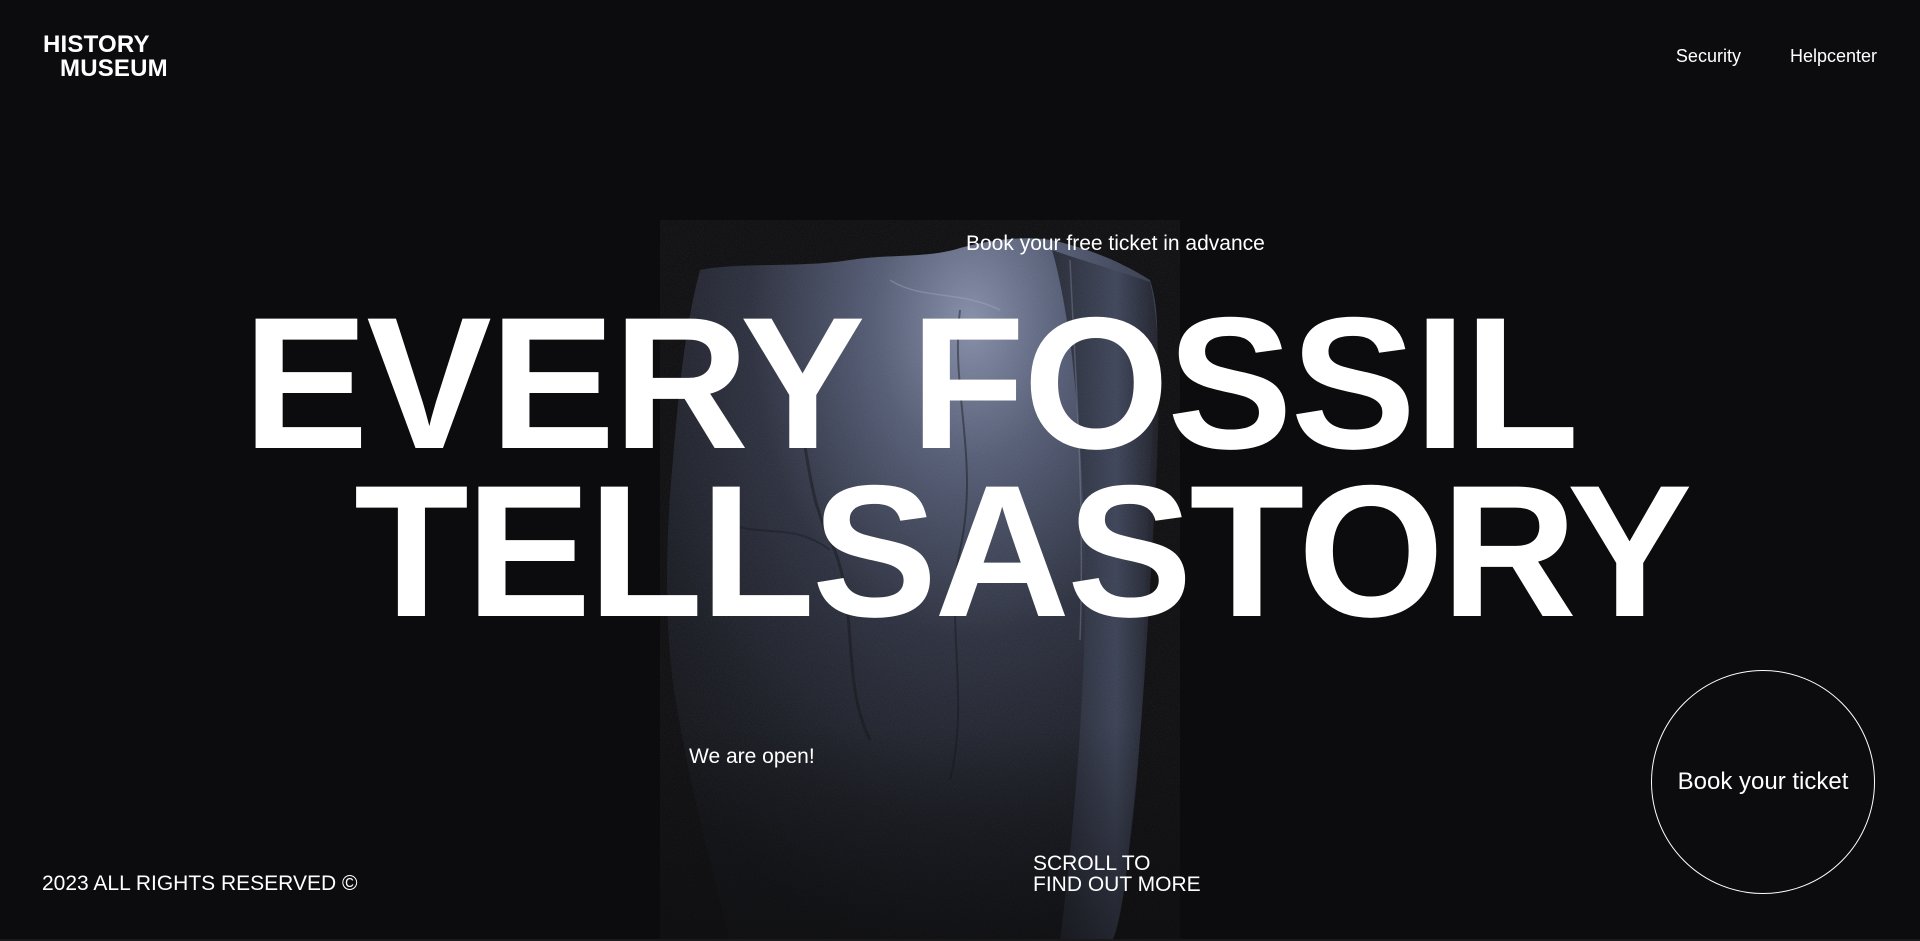 The height and width of the screenshot is (941, 1920). I want to click on museum-logo: HISTORY MUSEUM, so click(105, 57).